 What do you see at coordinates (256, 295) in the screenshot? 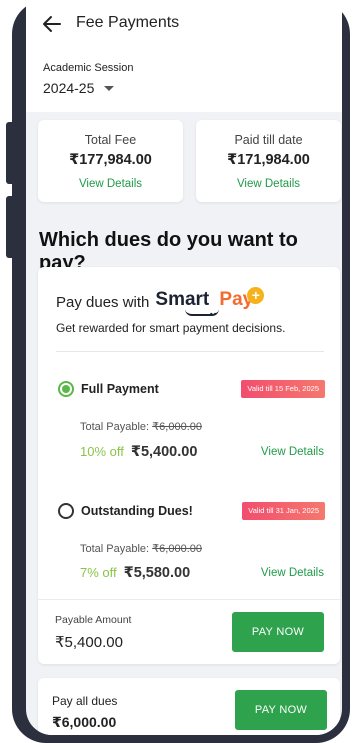
I see `plus-icon: +` at bounding box center [256, 295].